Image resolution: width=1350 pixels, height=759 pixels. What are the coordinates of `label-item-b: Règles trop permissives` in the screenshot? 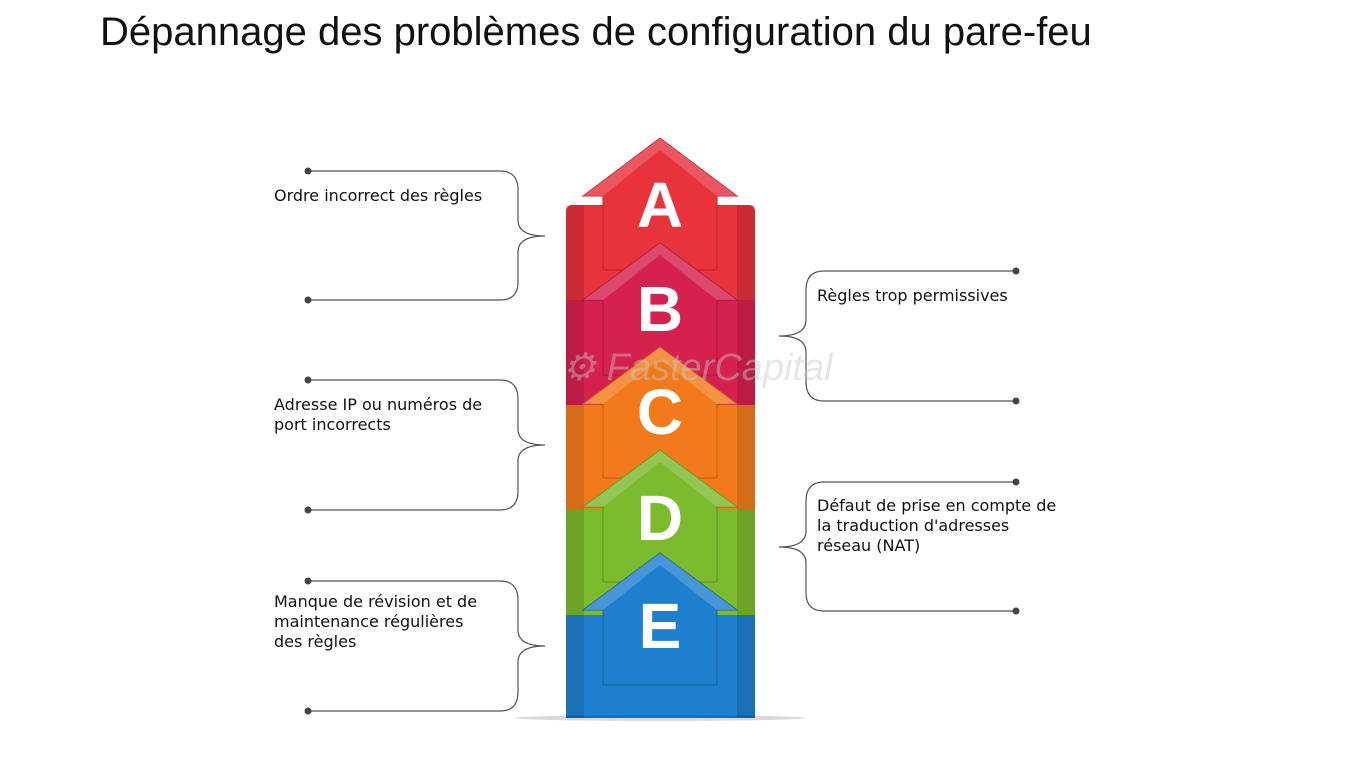 It's located at (912, 295).